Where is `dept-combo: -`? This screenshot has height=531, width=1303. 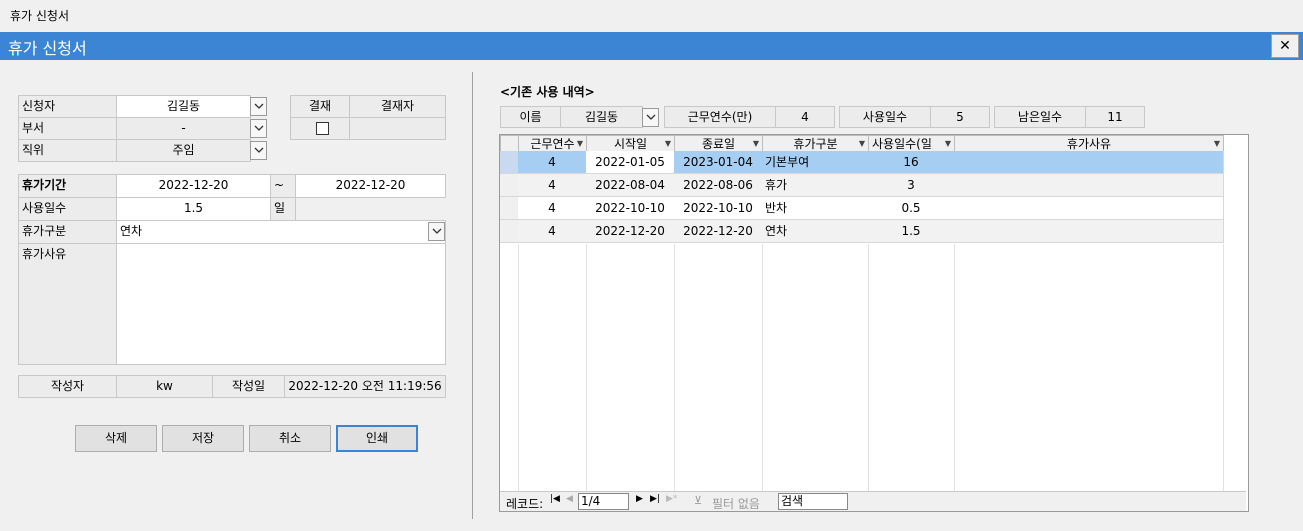
dept-combo: - is located at coordinates (183, 128).